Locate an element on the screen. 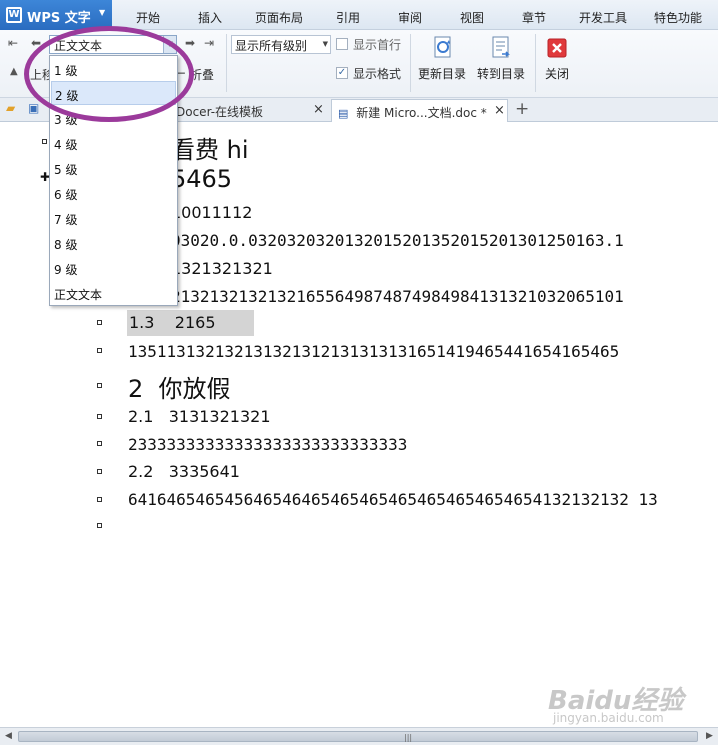 This screenshot has width=718, height=745. tab-special-features: 特色功能 is located at coordinates (678, 17).